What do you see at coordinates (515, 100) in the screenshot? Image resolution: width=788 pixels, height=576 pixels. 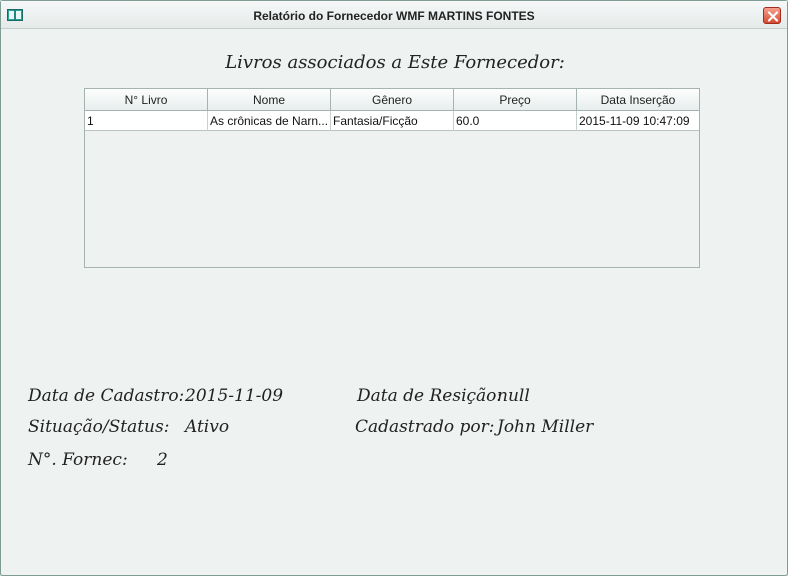 I see `column-header-price: Preço` at bounding box center [515, 100].